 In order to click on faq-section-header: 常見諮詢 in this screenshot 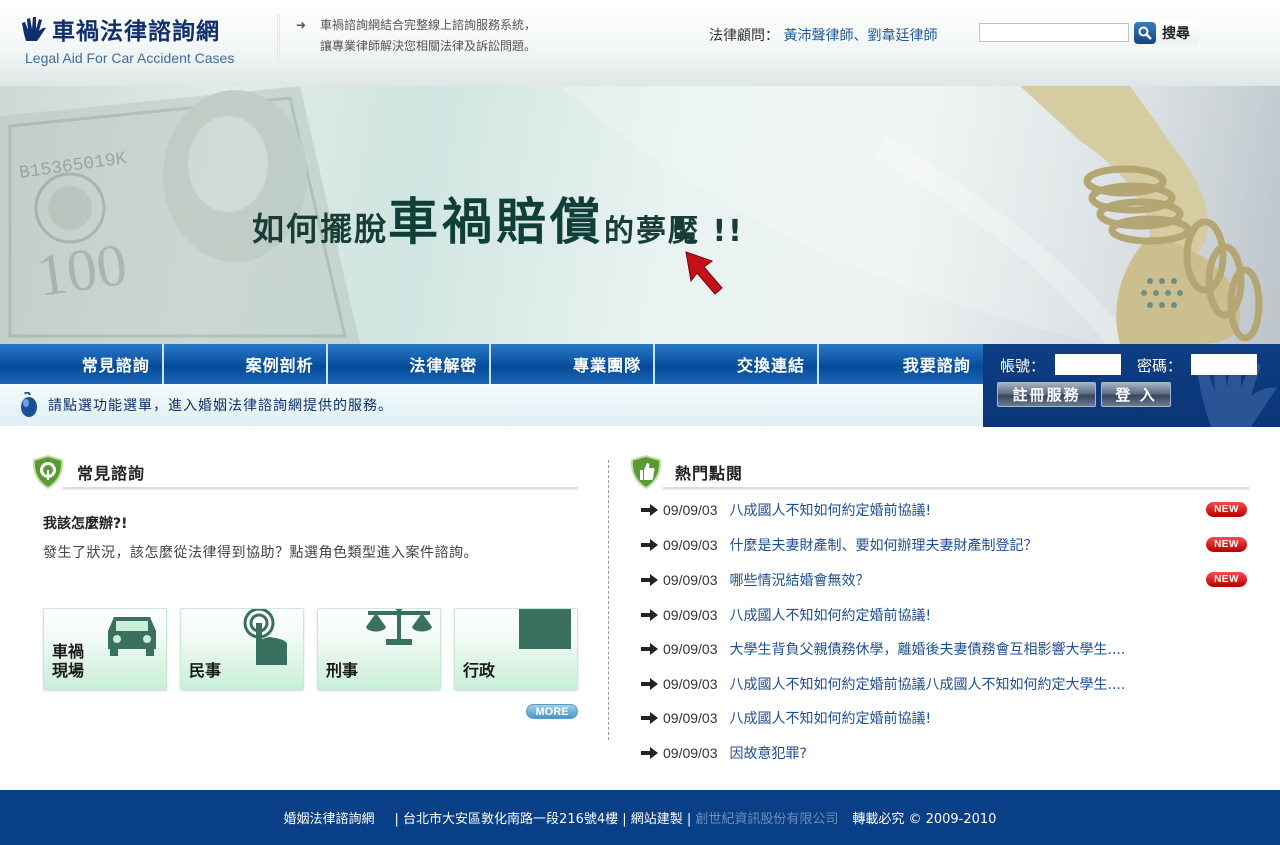, I will do `click(88, 472)`.